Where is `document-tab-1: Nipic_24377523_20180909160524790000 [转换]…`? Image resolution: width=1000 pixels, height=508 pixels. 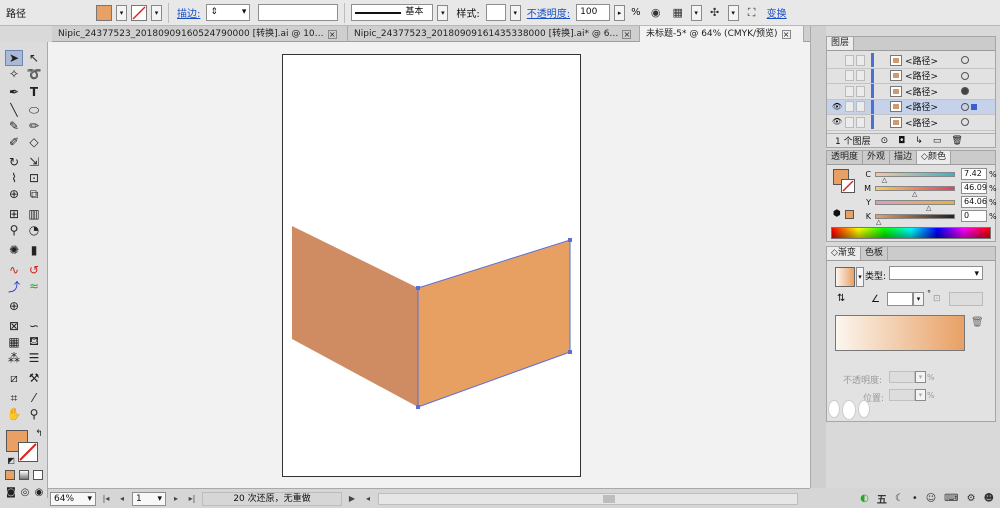
document-tab-1: Nipic_24377523_20180909160524790000 [转换]… is located at coordinates (200, 34).